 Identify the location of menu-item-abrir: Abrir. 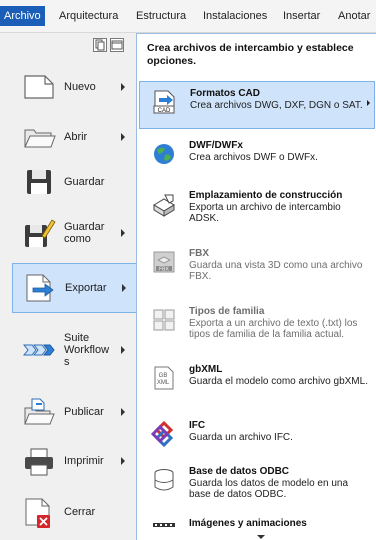
(74, 137).